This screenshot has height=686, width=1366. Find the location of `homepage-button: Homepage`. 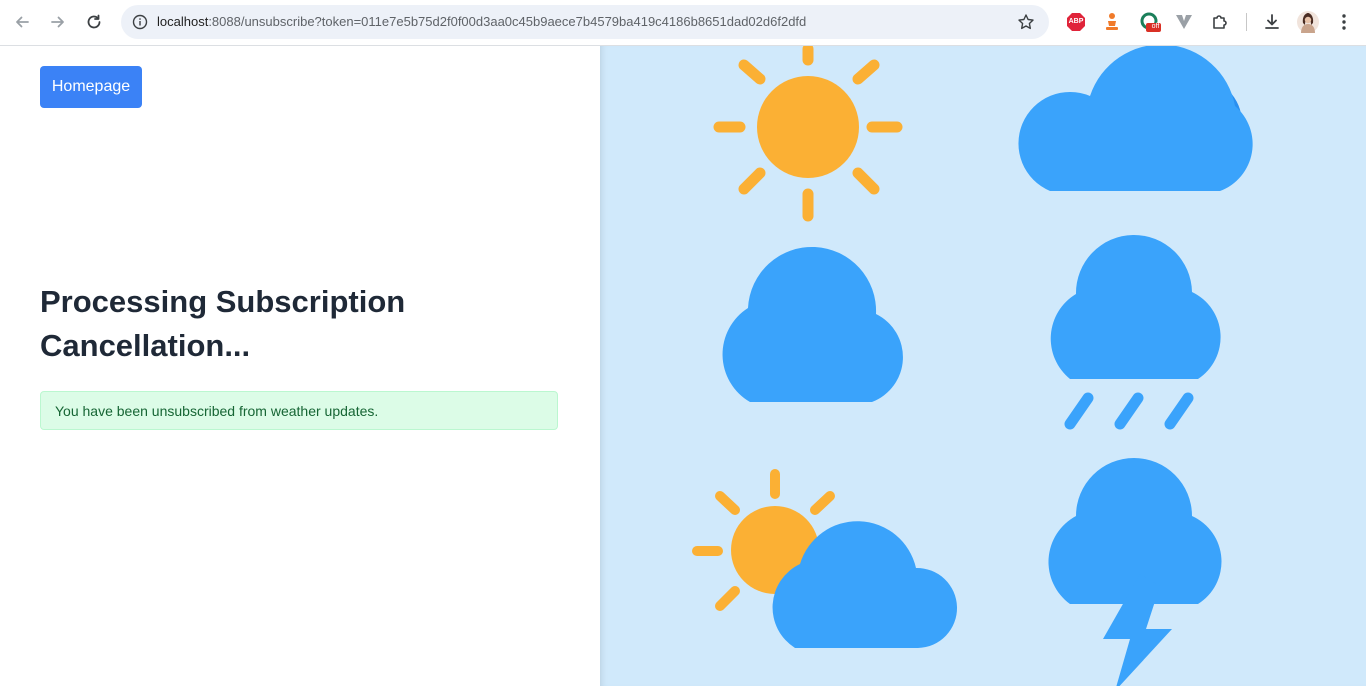

homepage-button: Homepage is located at coordinates (91, 87).